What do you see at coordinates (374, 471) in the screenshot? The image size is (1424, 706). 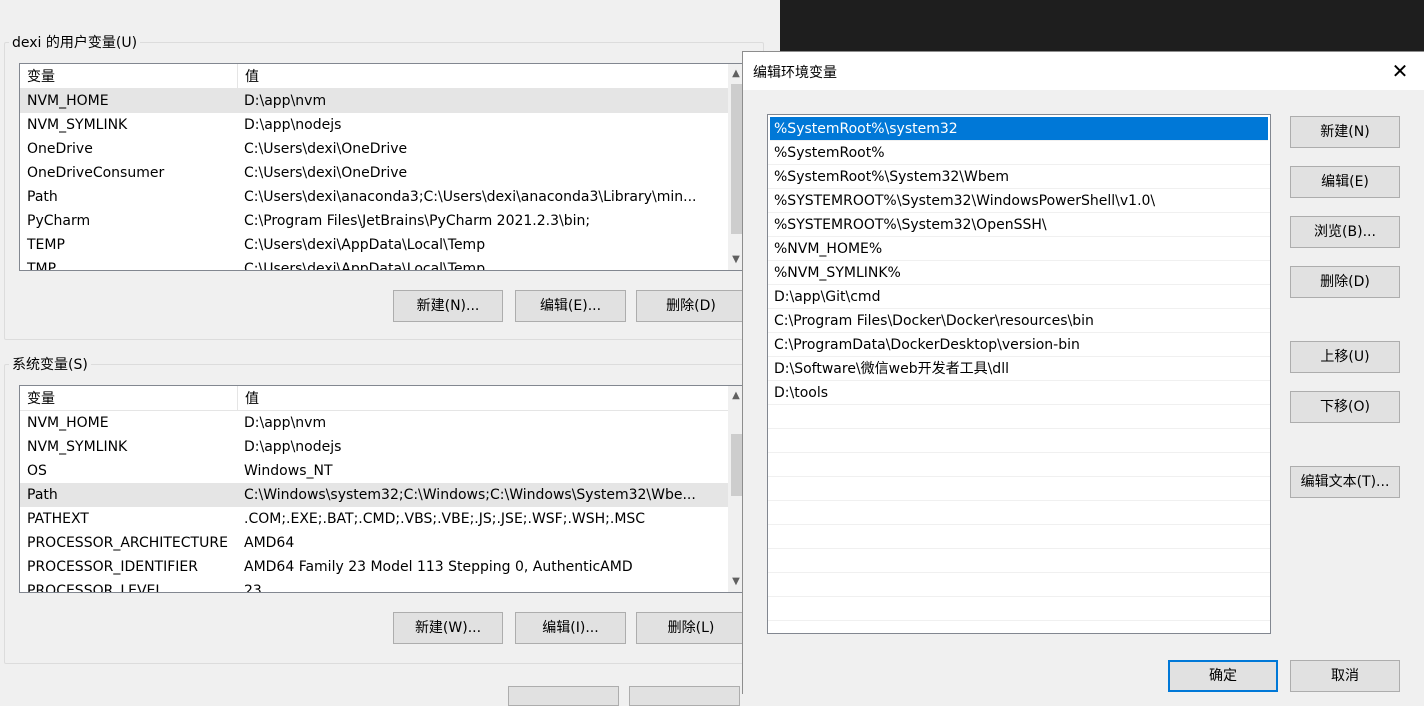 I see `table-row: OS Windows_NT` at bounding box center [374, 471].